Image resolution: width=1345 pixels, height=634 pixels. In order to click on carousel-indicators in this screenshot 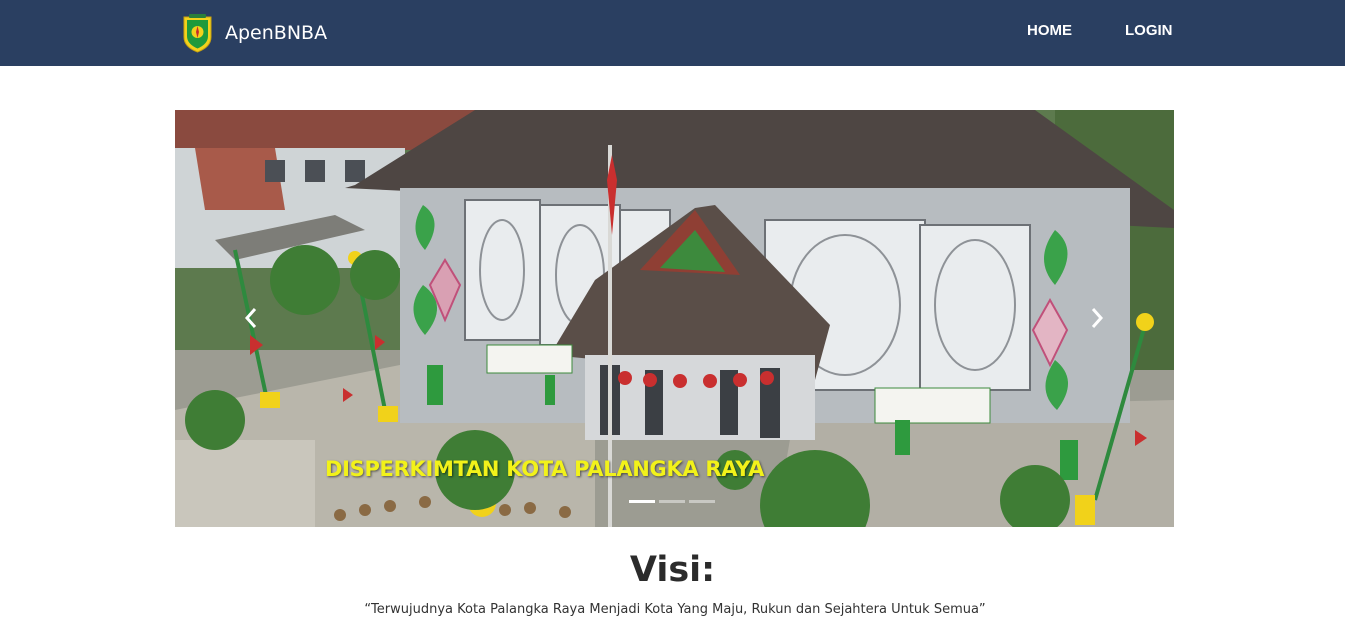, I will do `click(672, 501)`.